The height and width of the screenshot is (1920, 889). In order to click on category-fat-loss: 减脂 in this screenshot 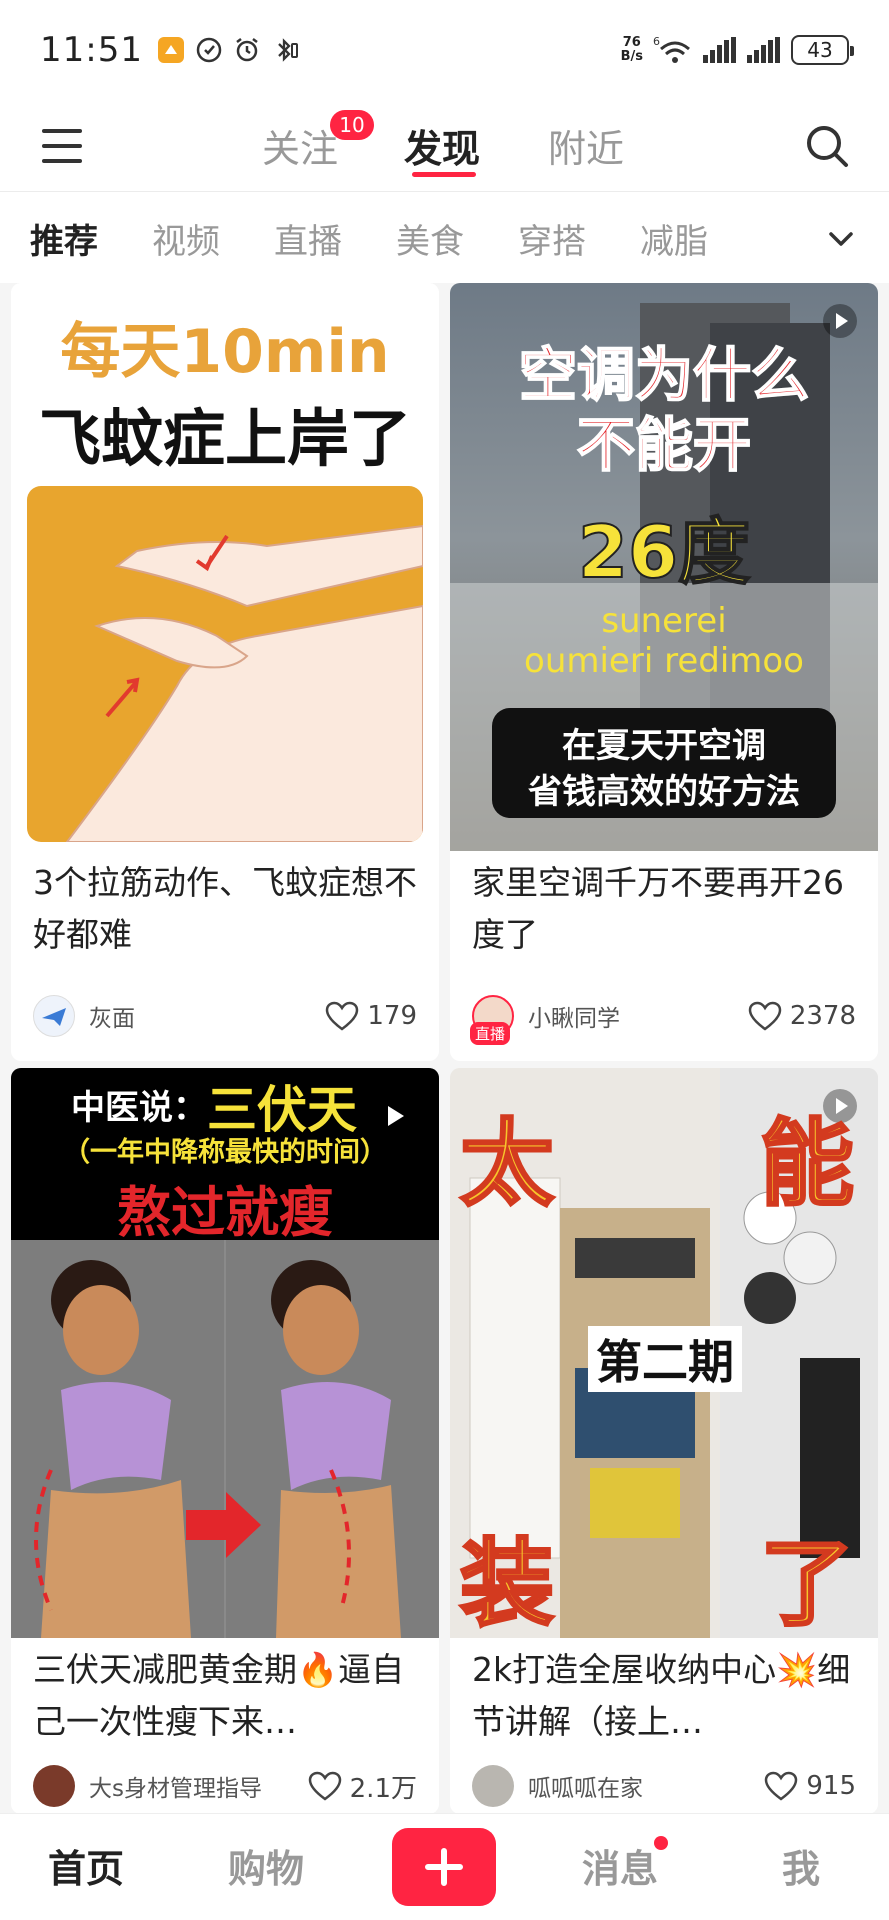, I will do `click(674, 238)`.